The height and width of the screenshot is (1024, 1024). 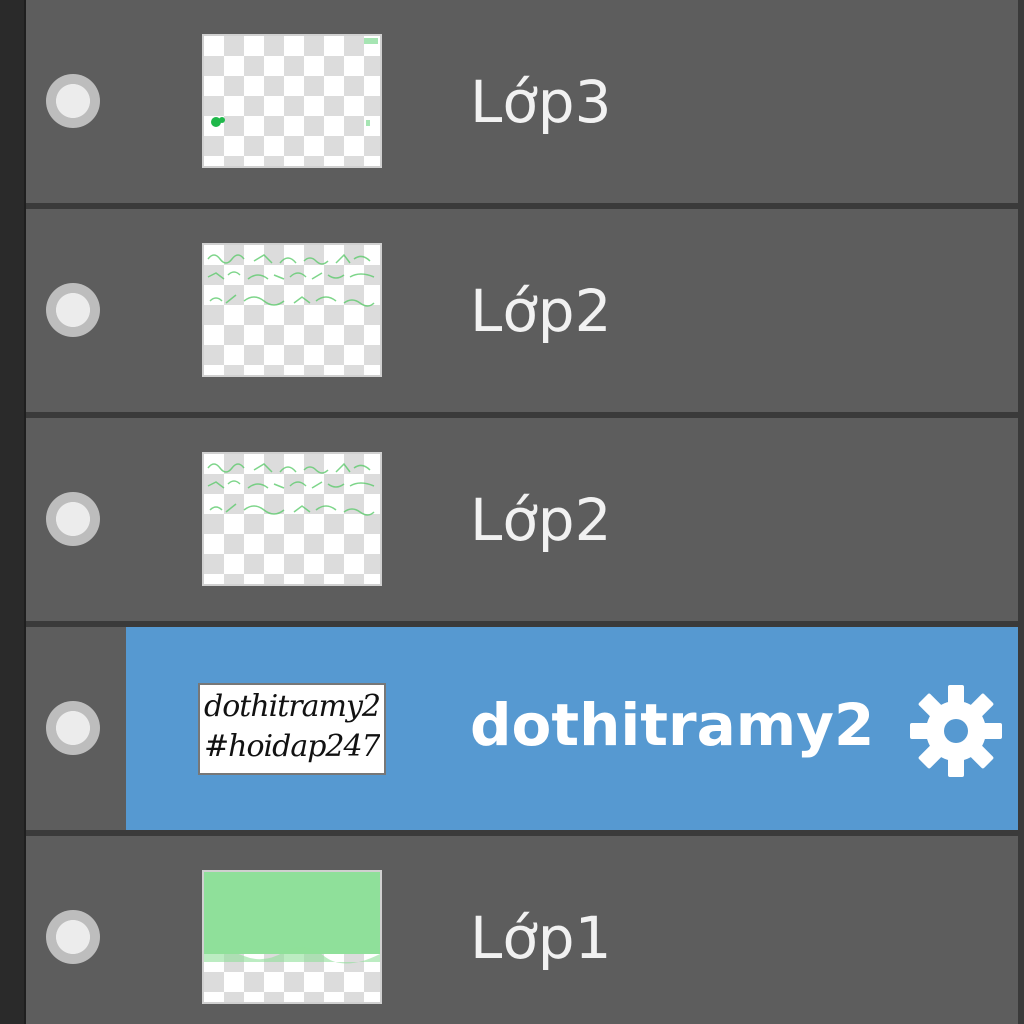 What do you see at coordinates (541, 938) in the screenshot?
I see `layer-name: Lớp1` at bounding box center [541, 938].